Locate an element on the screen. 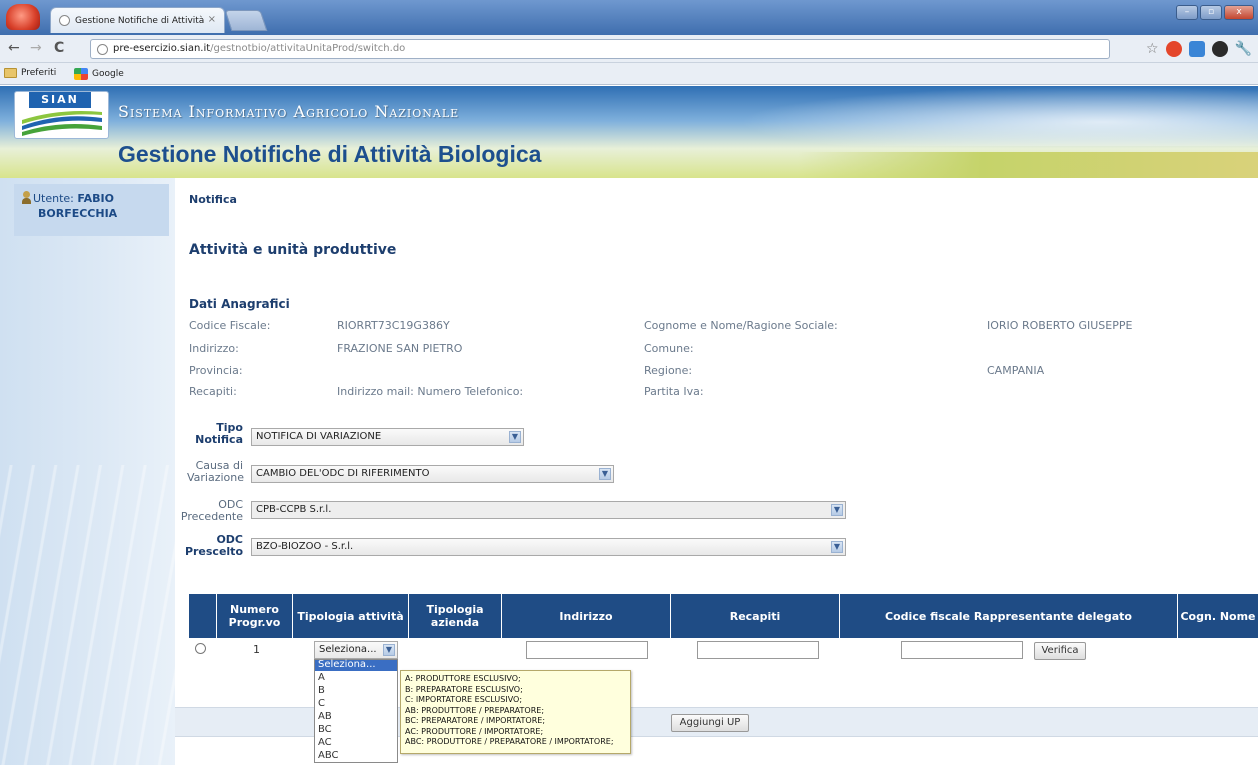 The image size is (1258, 765). window-controls: – ▫ x is located at coordinates (1215, 12).